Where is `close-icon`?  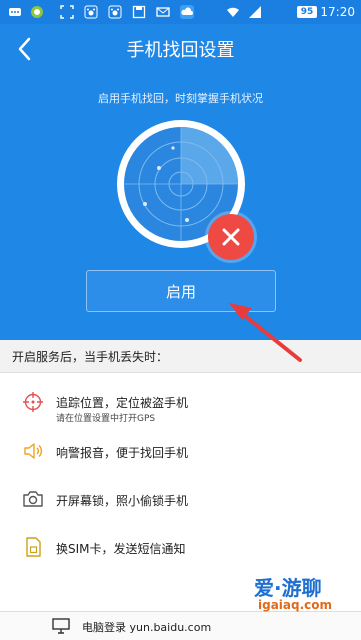 close-icon is located at coordinates (231, 237).